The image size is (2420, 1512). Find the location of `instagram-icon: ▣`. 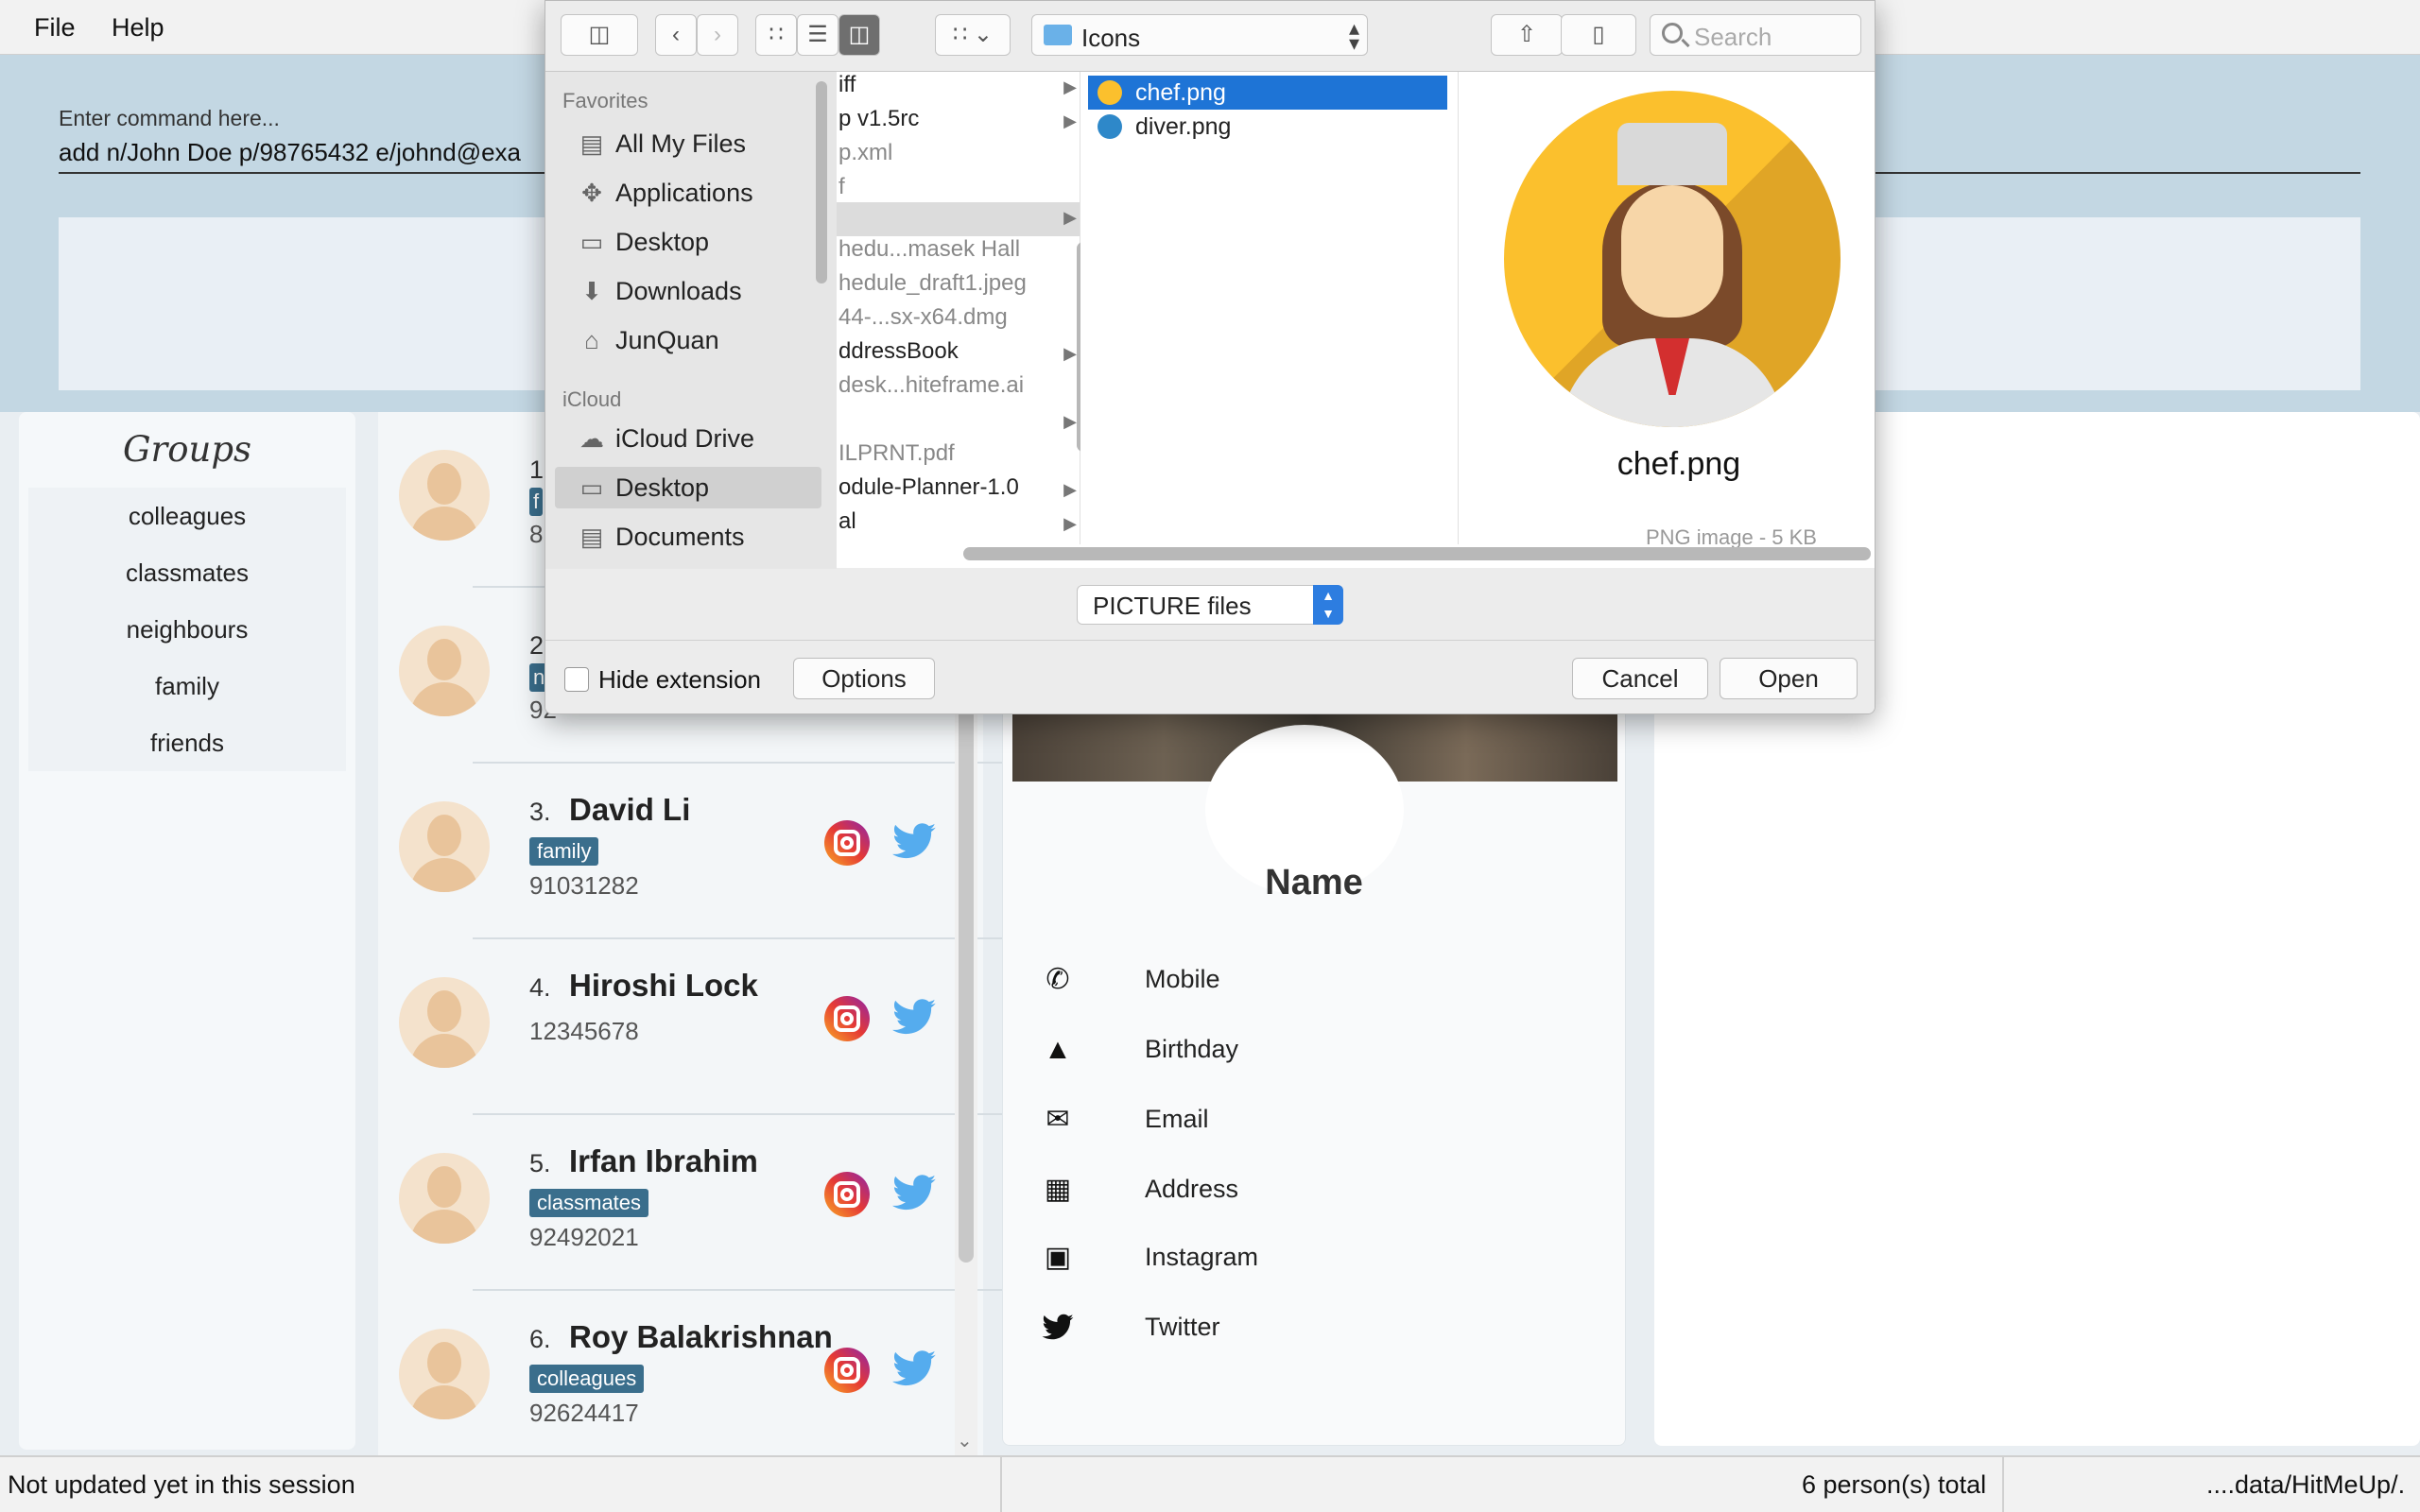

instagram-icon: ▣ is located at coordinates (1058, 1257).